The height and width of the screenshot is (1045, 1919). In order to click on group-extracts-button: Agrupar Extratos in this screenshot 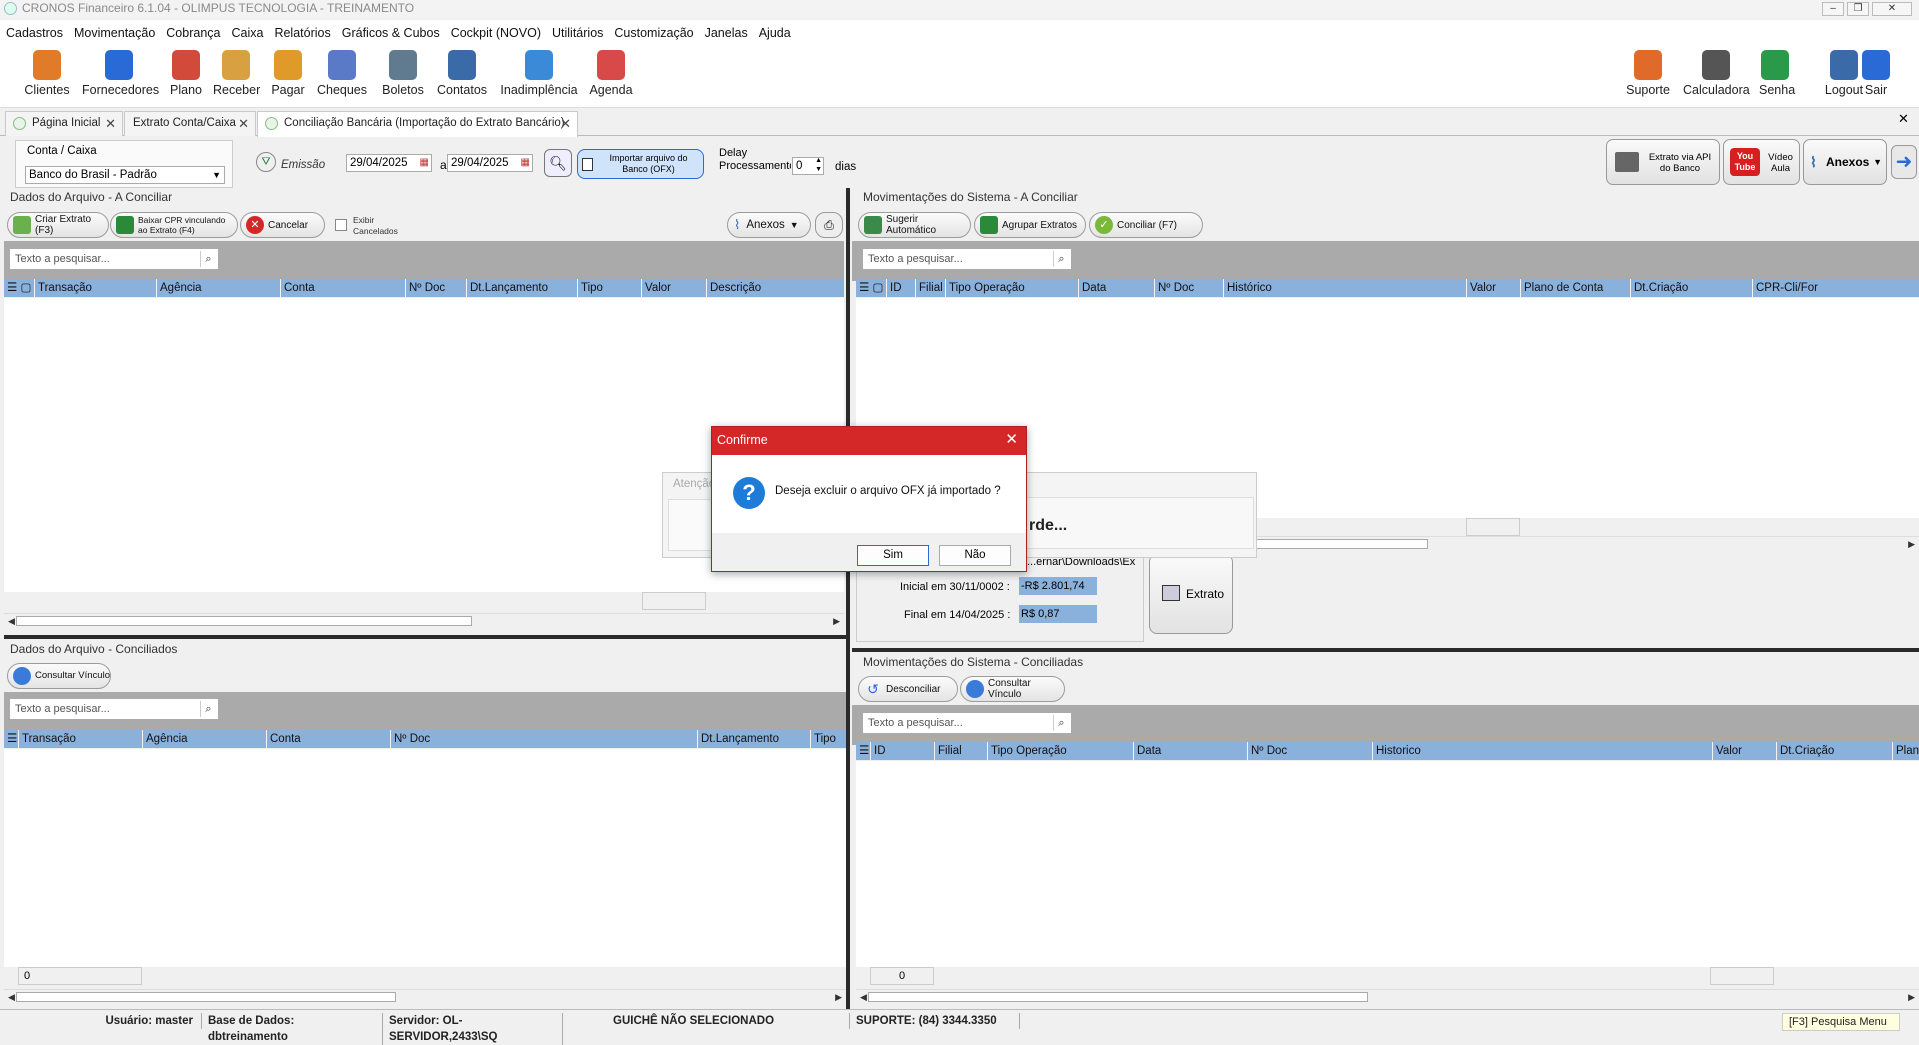, I will do `click(1030, 225)`.